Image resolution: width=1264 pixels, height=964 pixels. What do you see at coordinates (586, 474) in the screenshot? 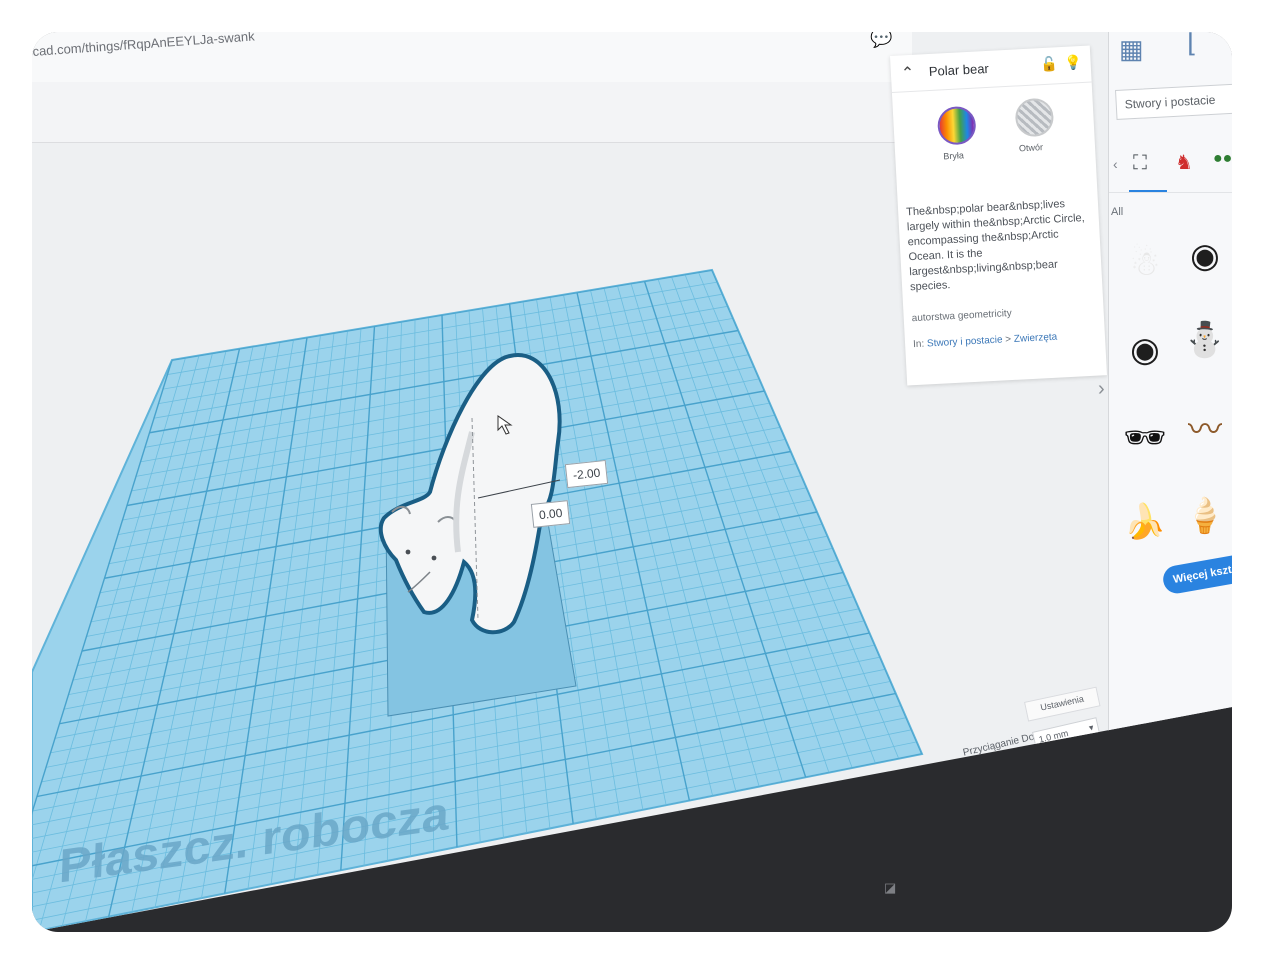
I see `dimension-height-input: -2.00` at bounding box center [586, 474].